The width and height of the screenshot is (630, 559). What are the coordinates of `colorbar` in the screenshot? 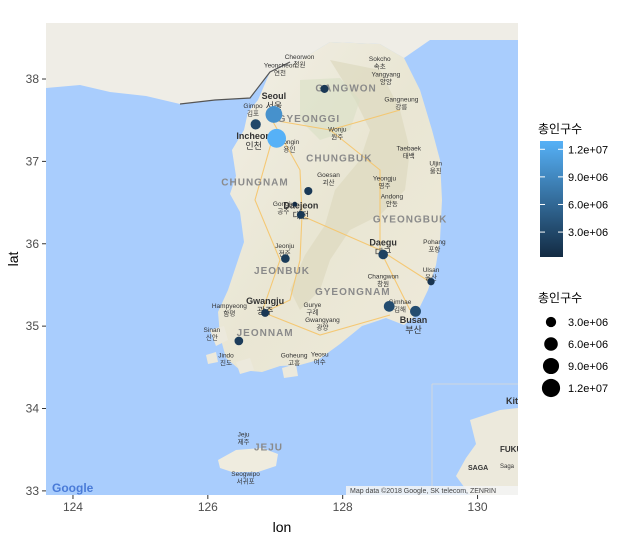 It's located at (551, 199).